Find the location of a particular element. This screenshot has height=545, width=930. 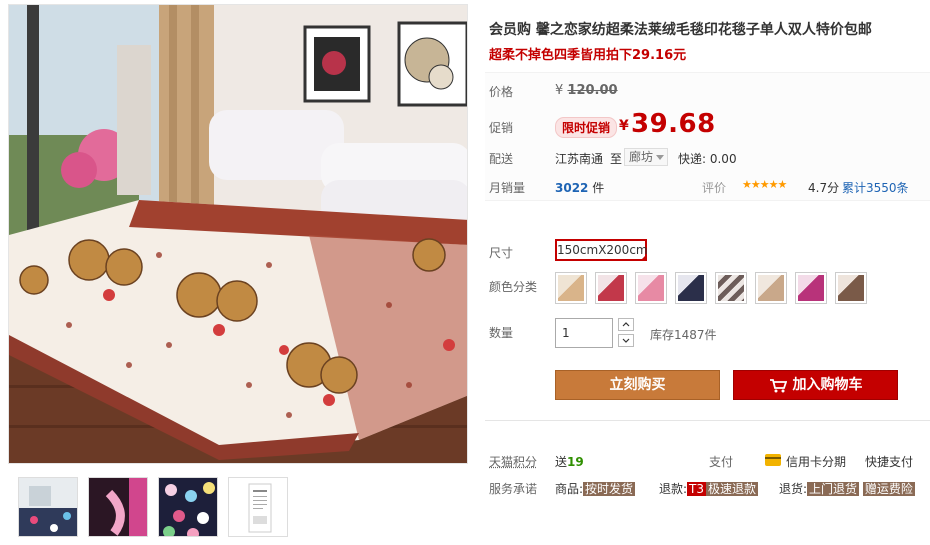

rating-label: 评价 is located at coordinates (714, 188).